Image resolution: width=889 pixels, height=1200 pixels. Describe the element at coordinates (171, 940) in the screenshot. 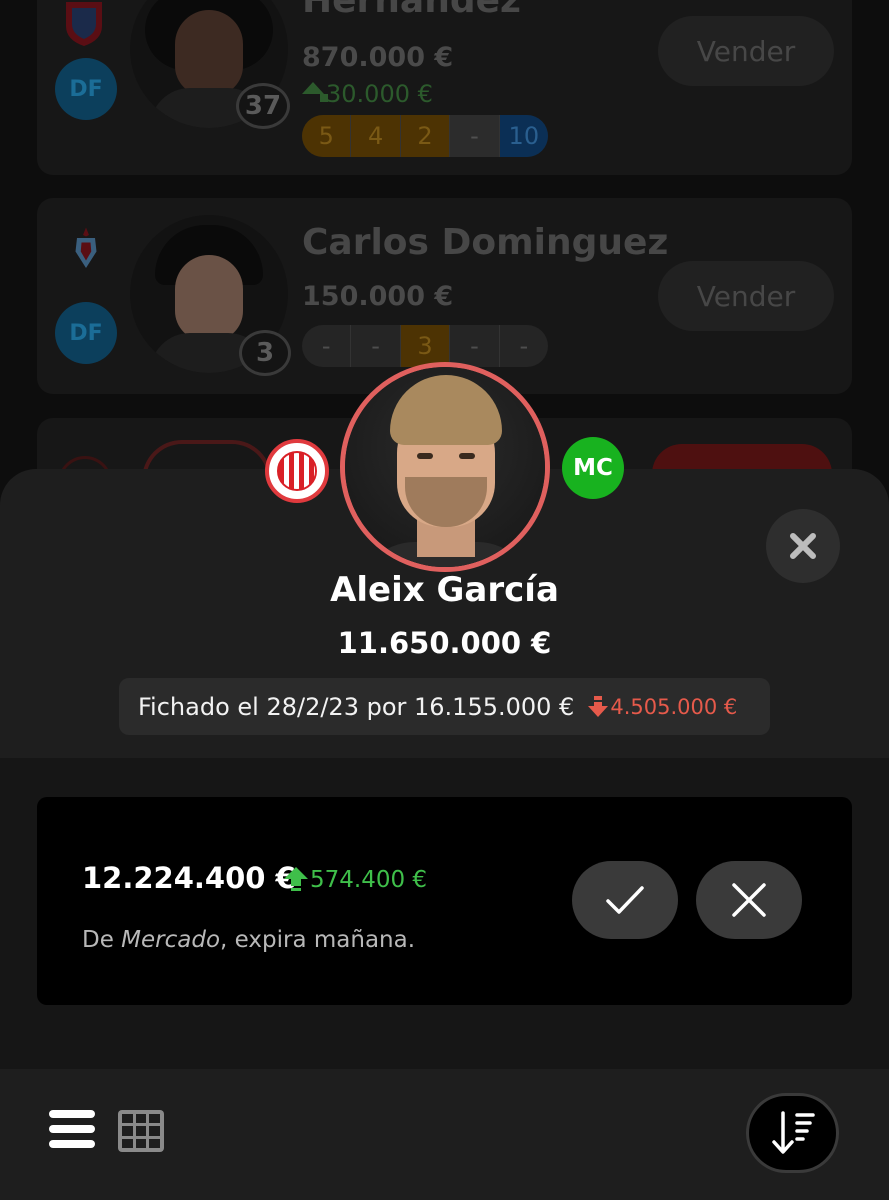

I see `offer-source-name: Mercado` at that location.